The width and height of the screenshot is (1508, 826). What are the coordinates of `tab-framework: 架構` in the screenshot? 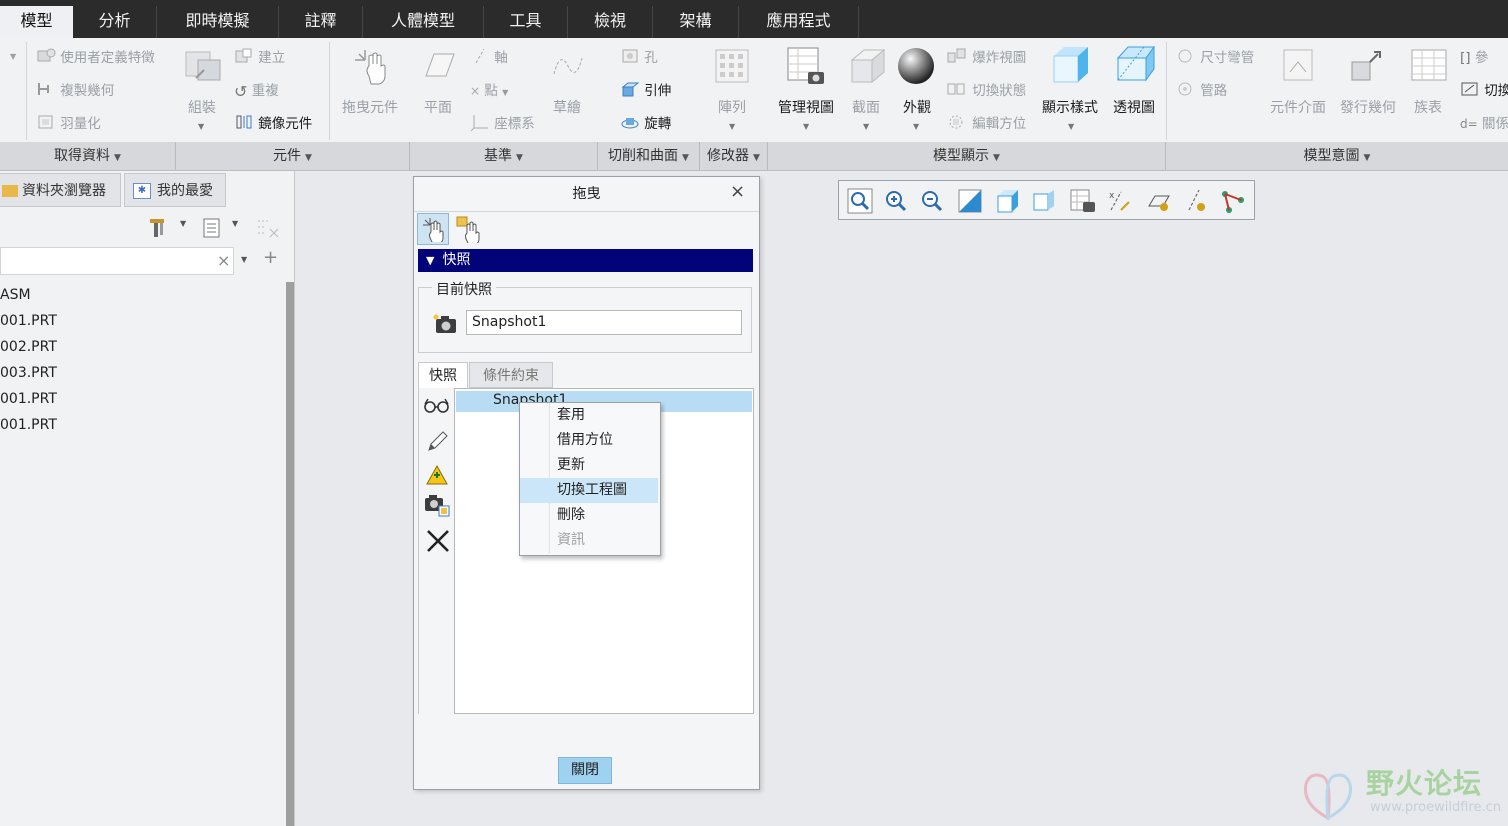 It's located at (696, 22).